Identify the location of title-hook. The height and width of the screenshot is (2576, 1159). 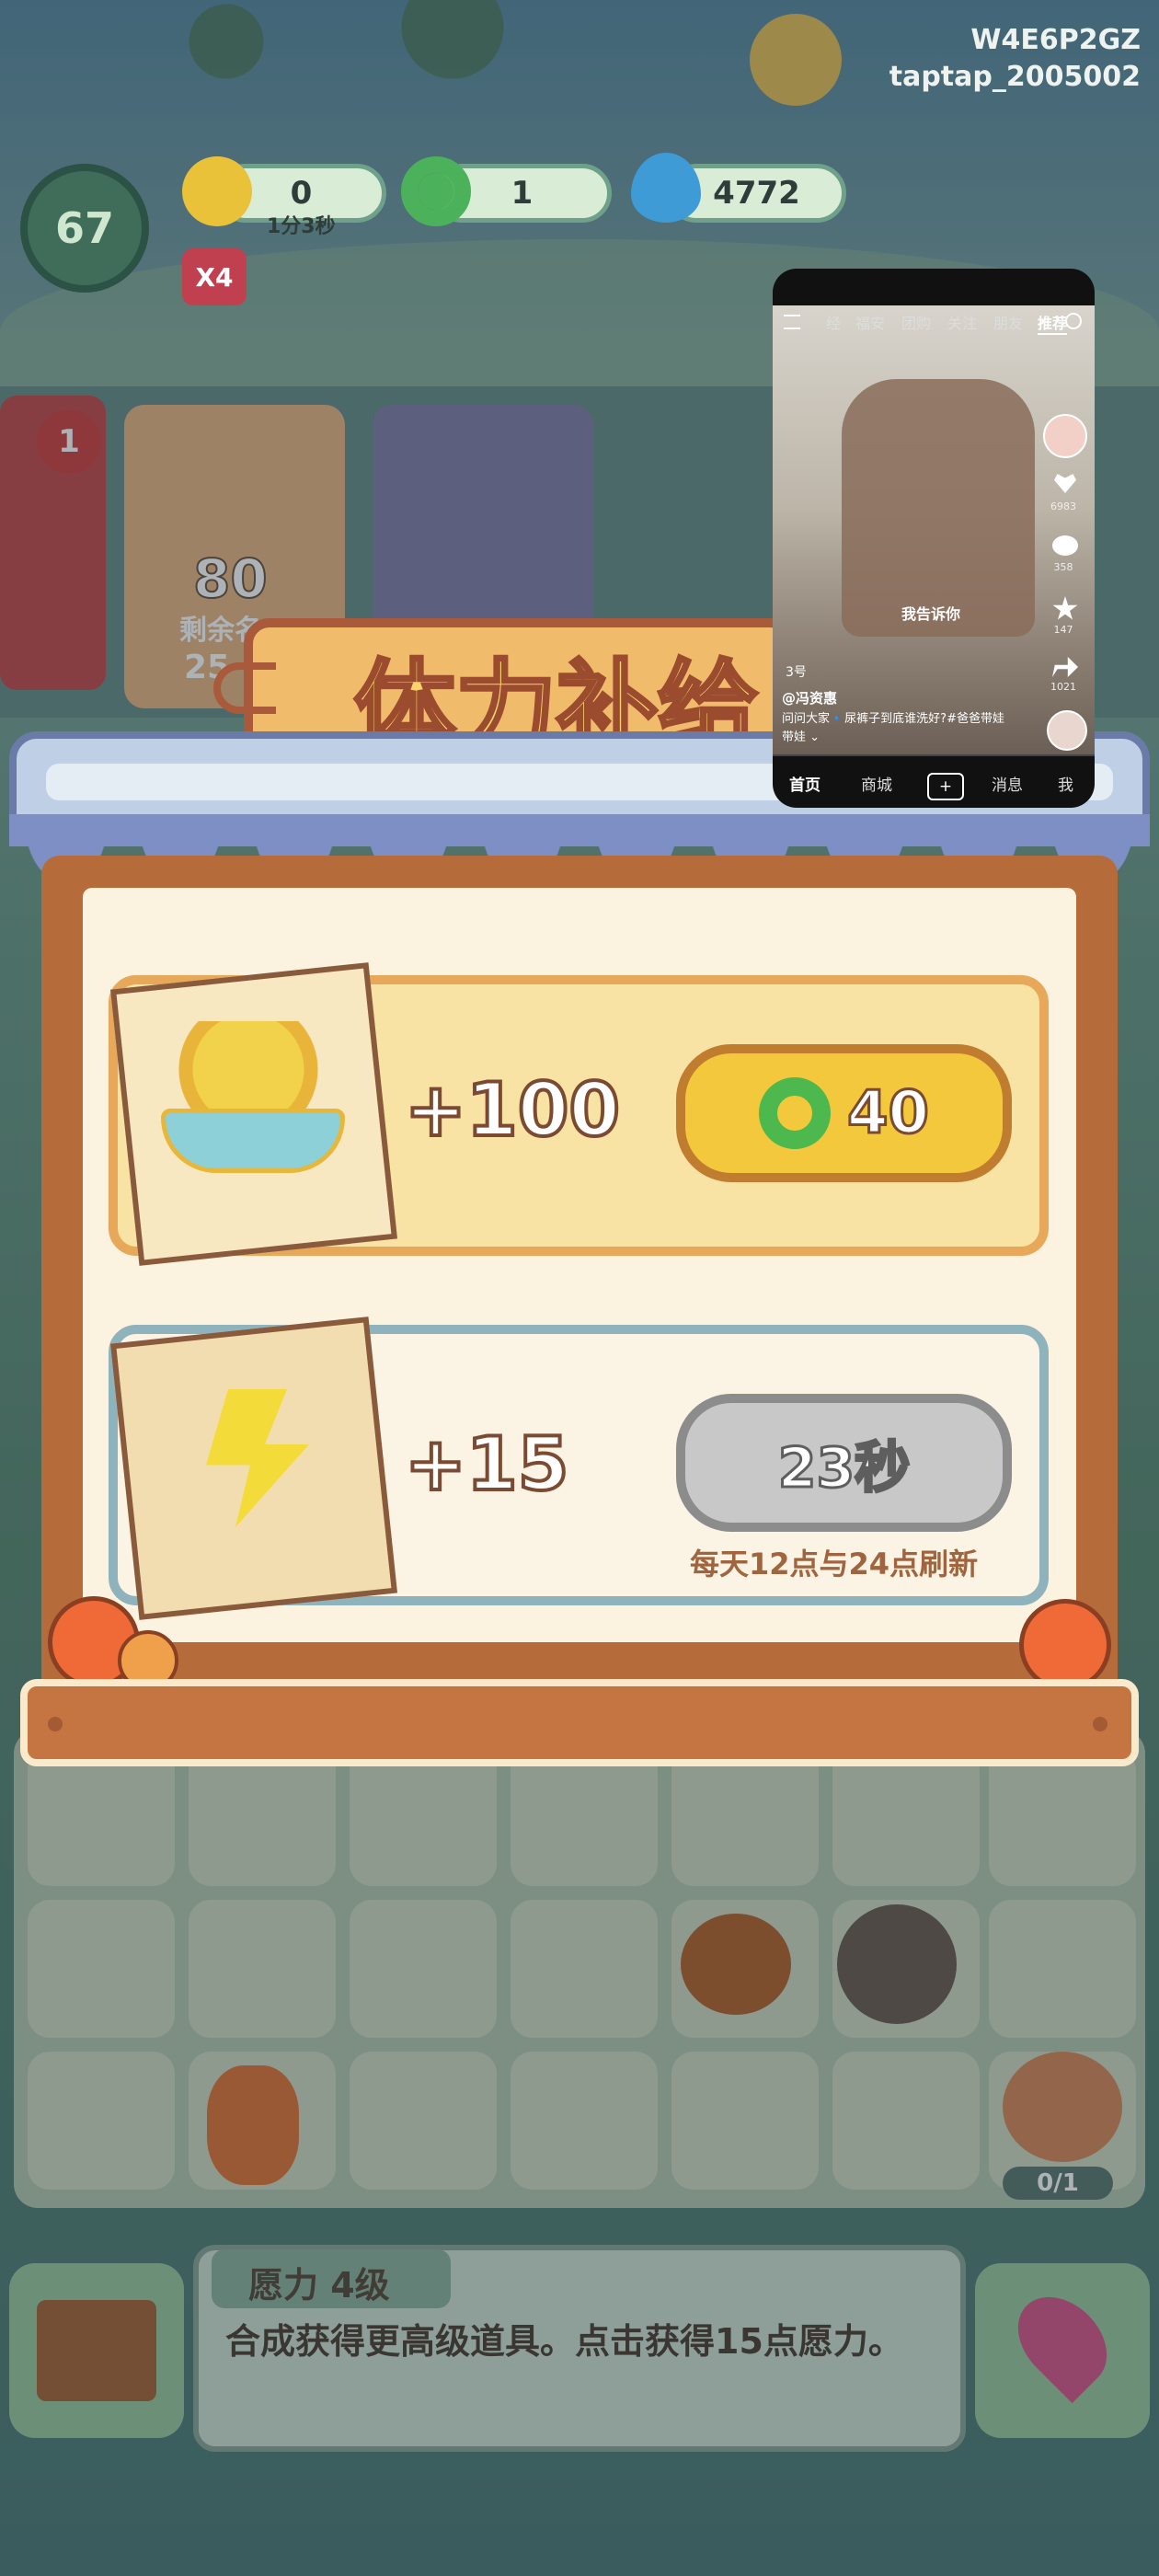
(244, 688).